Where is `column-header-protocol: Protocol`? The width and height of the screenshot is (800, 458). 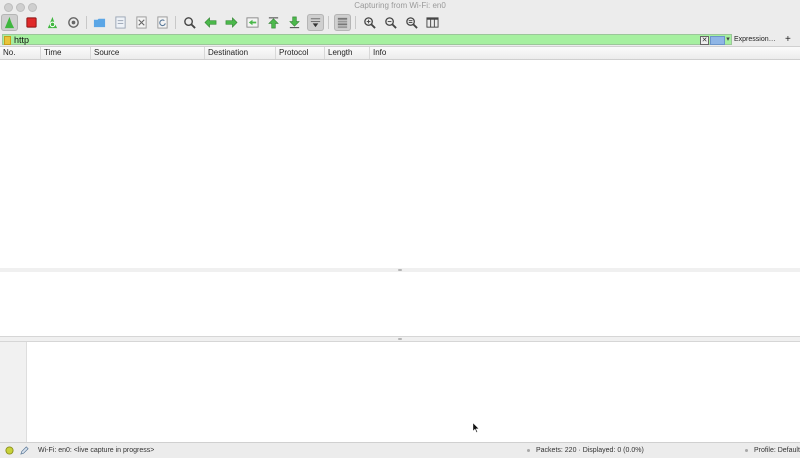
column-header-protocol: Protocol is located at coordinates (300, 53).